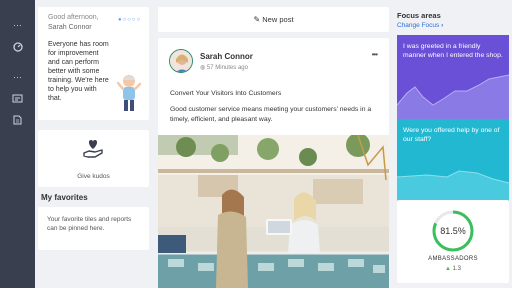  Describe the element at coordinates (227, 68) in the screenshot. I see `post-time-text: 57 Minutes ago` at that location.